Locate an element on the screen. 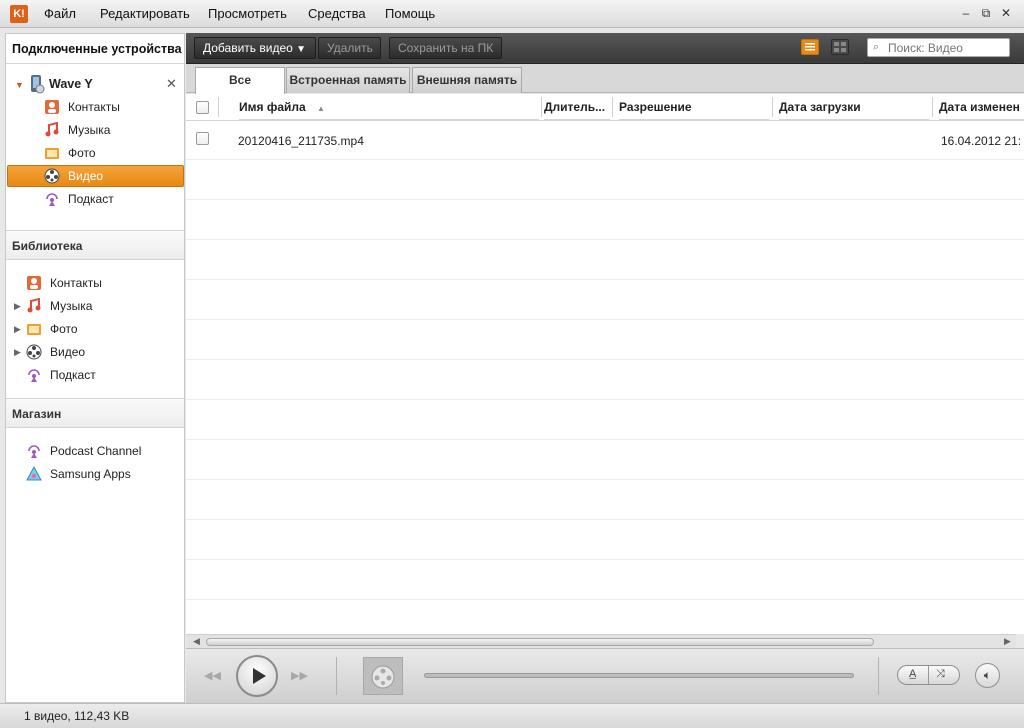 This screenshot has height=728, width=1024. video-reel-icon is located at coordinates (383, 677).